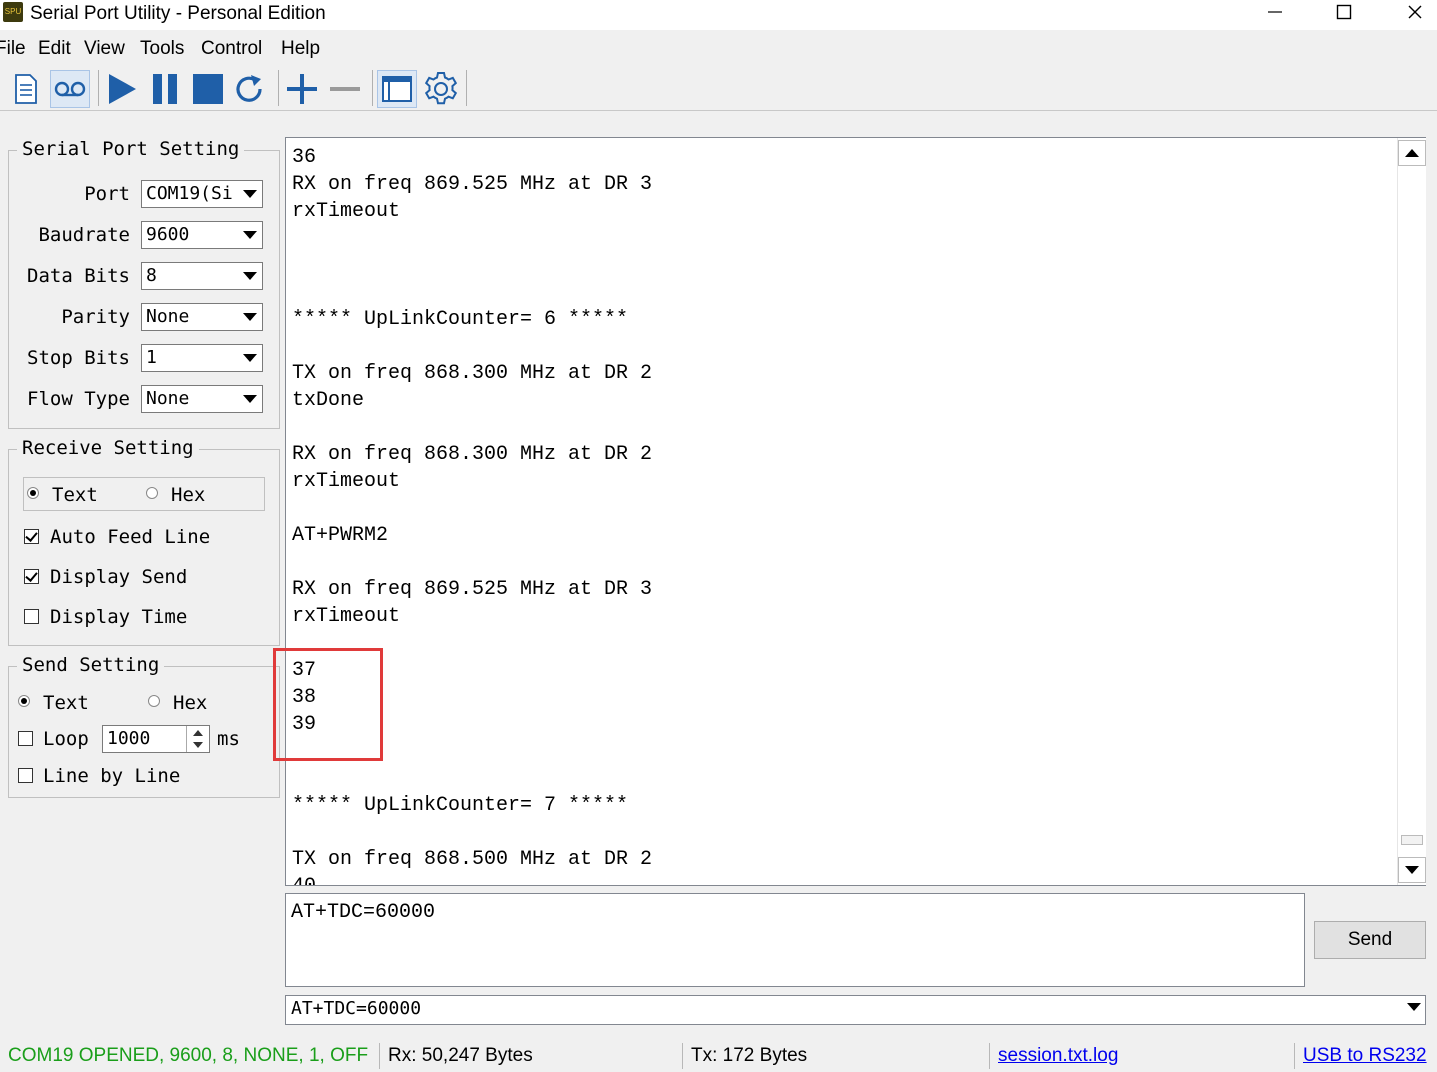 The height and width of the screenshot is (1072, 1437). Describe the element at coordinates (75, 495) in the screenshot. I see `receive-text-label: Text` at that location.